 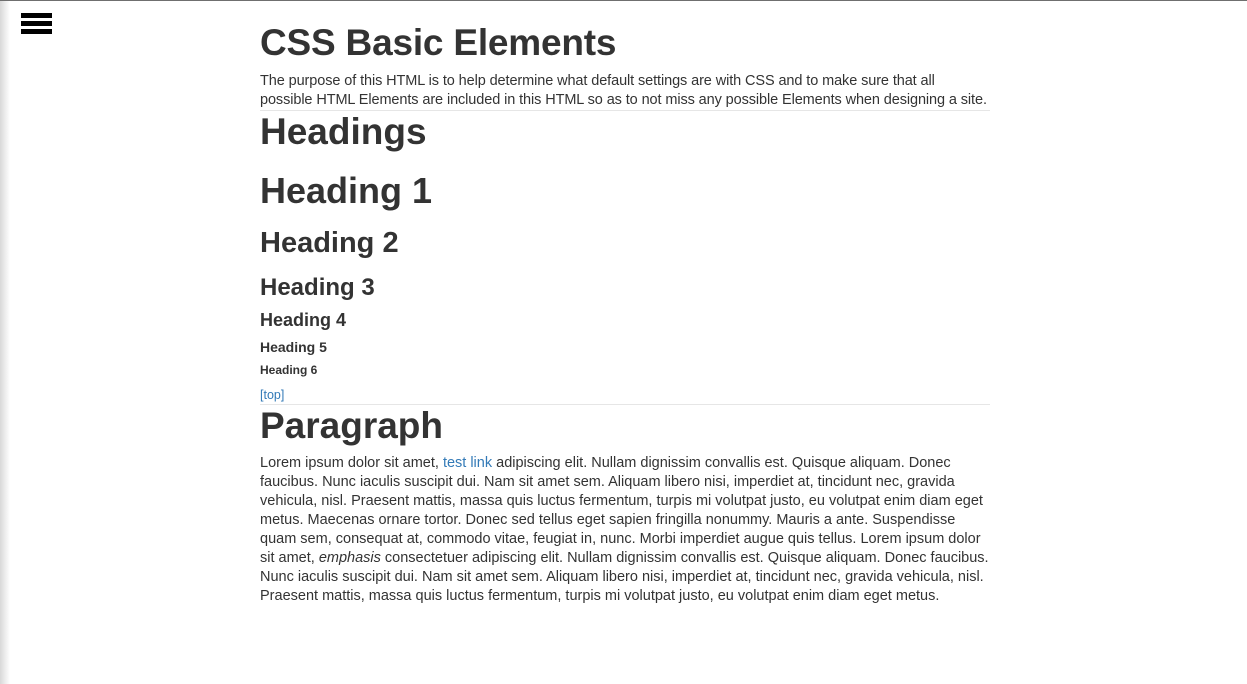 I want to click on heading-5-sample: Heading 5, so click(x=293, y=347).